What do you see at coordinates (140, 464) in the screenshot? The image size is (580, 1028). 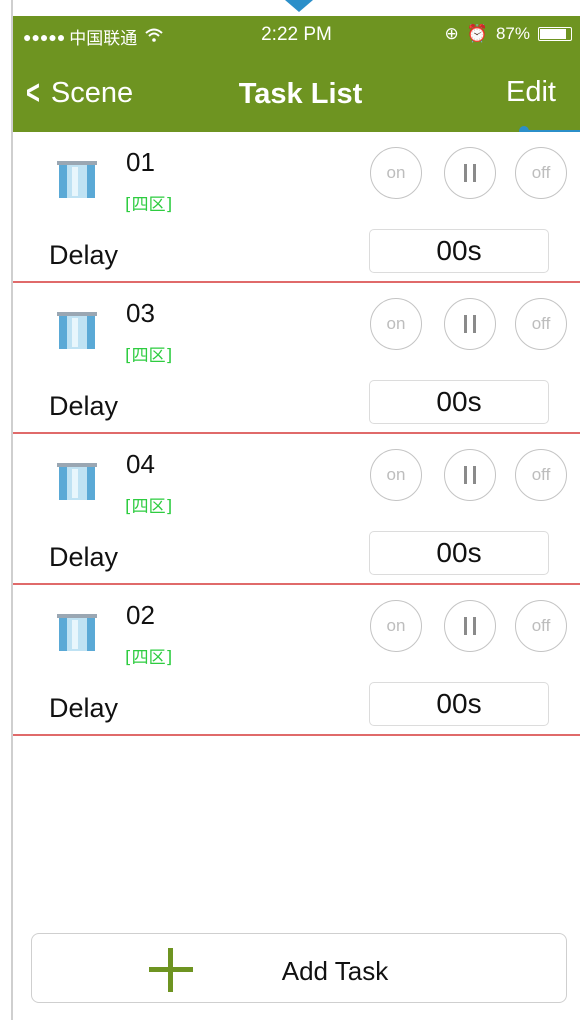 I see `task-name: 04` at bounding box center [140, 464].